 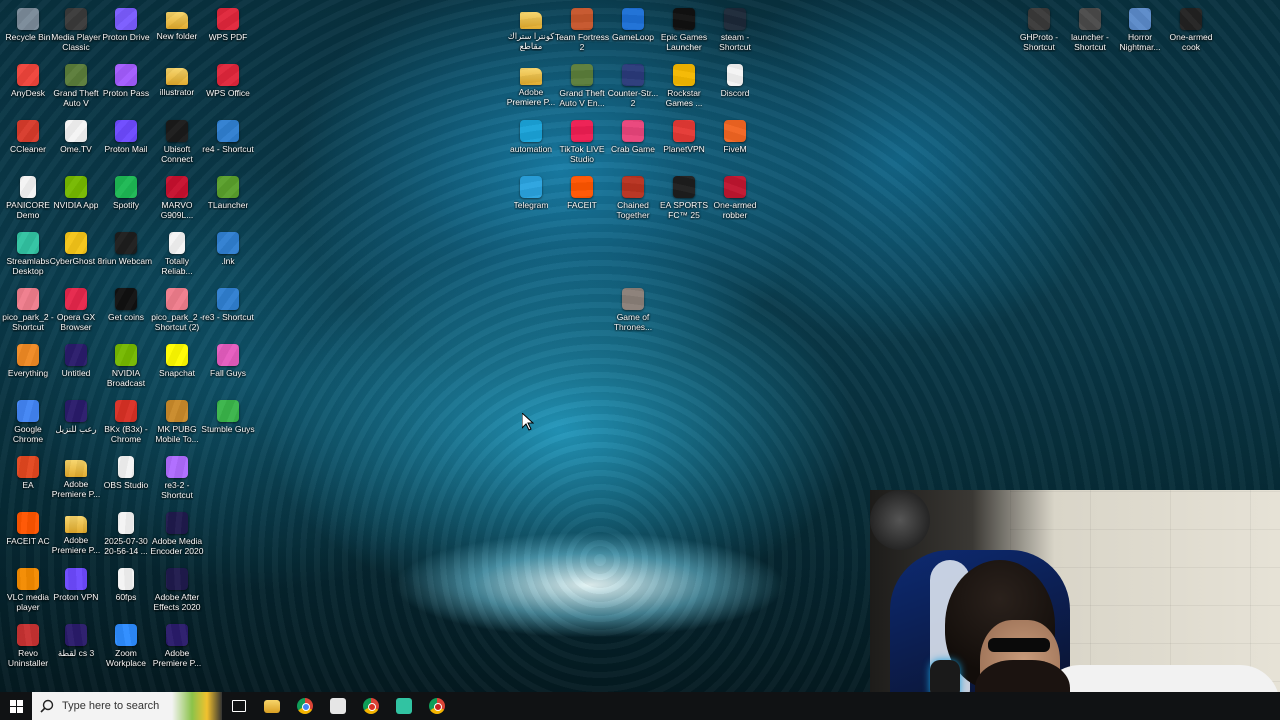 I want to click on desktop-icon: TikTok LIVE Studio, so click(x=582, y=143).